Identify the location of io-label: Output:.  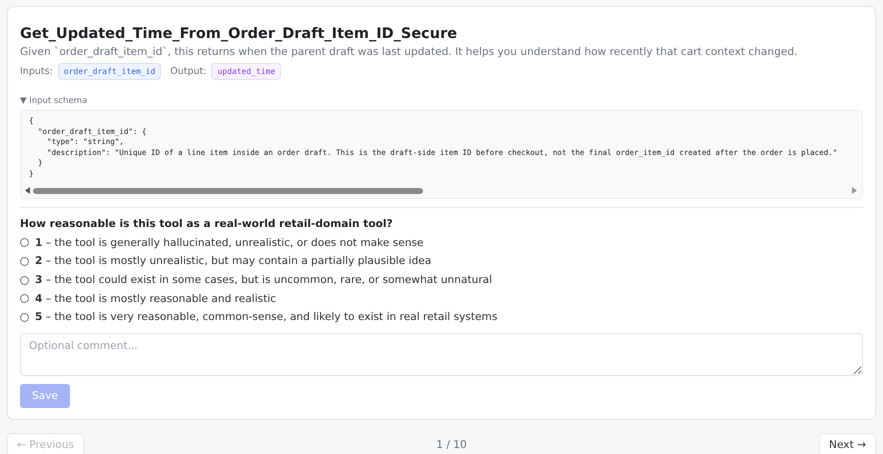
(188, 71).